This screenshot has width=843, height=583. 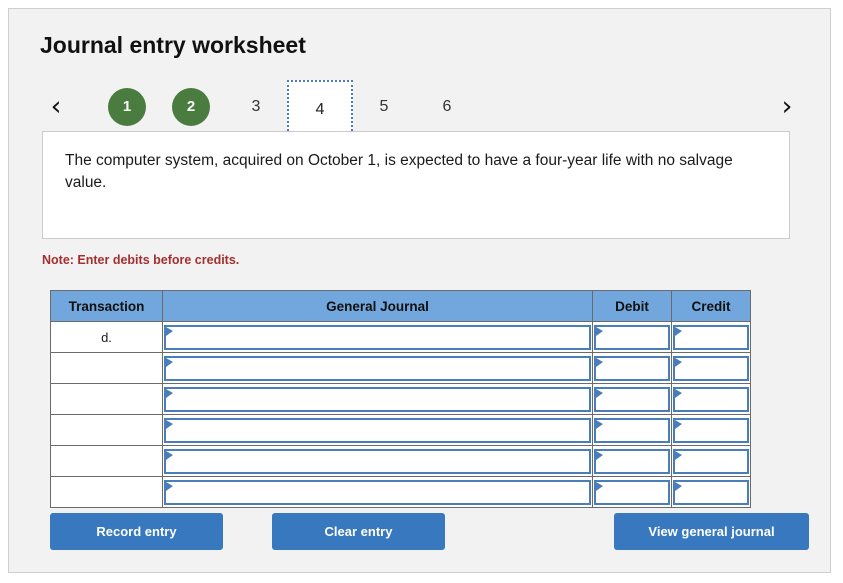 What do you see at coordinates (632, 306) in the screenshot?
I see `column-header-debit: Debit` at bounding box center [632, 306].